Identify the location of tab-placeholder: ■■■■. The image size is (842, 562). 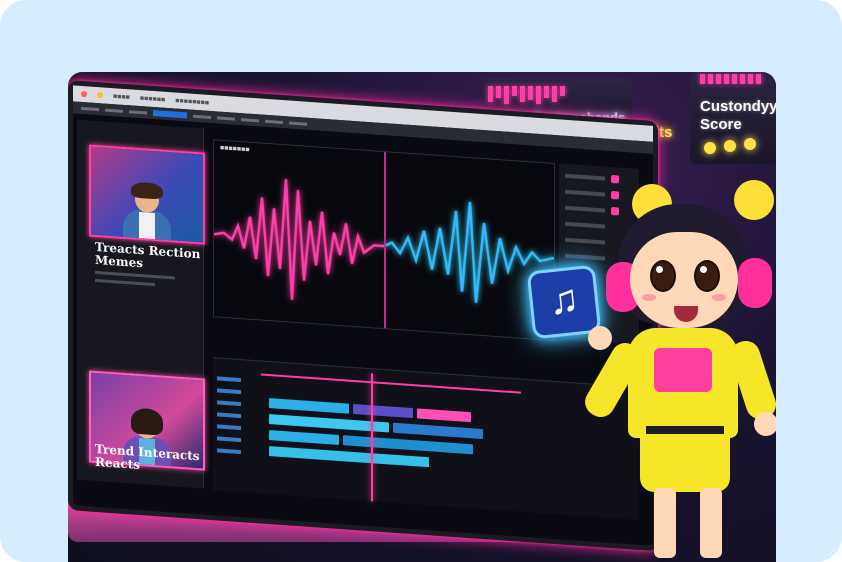
(121, 96).